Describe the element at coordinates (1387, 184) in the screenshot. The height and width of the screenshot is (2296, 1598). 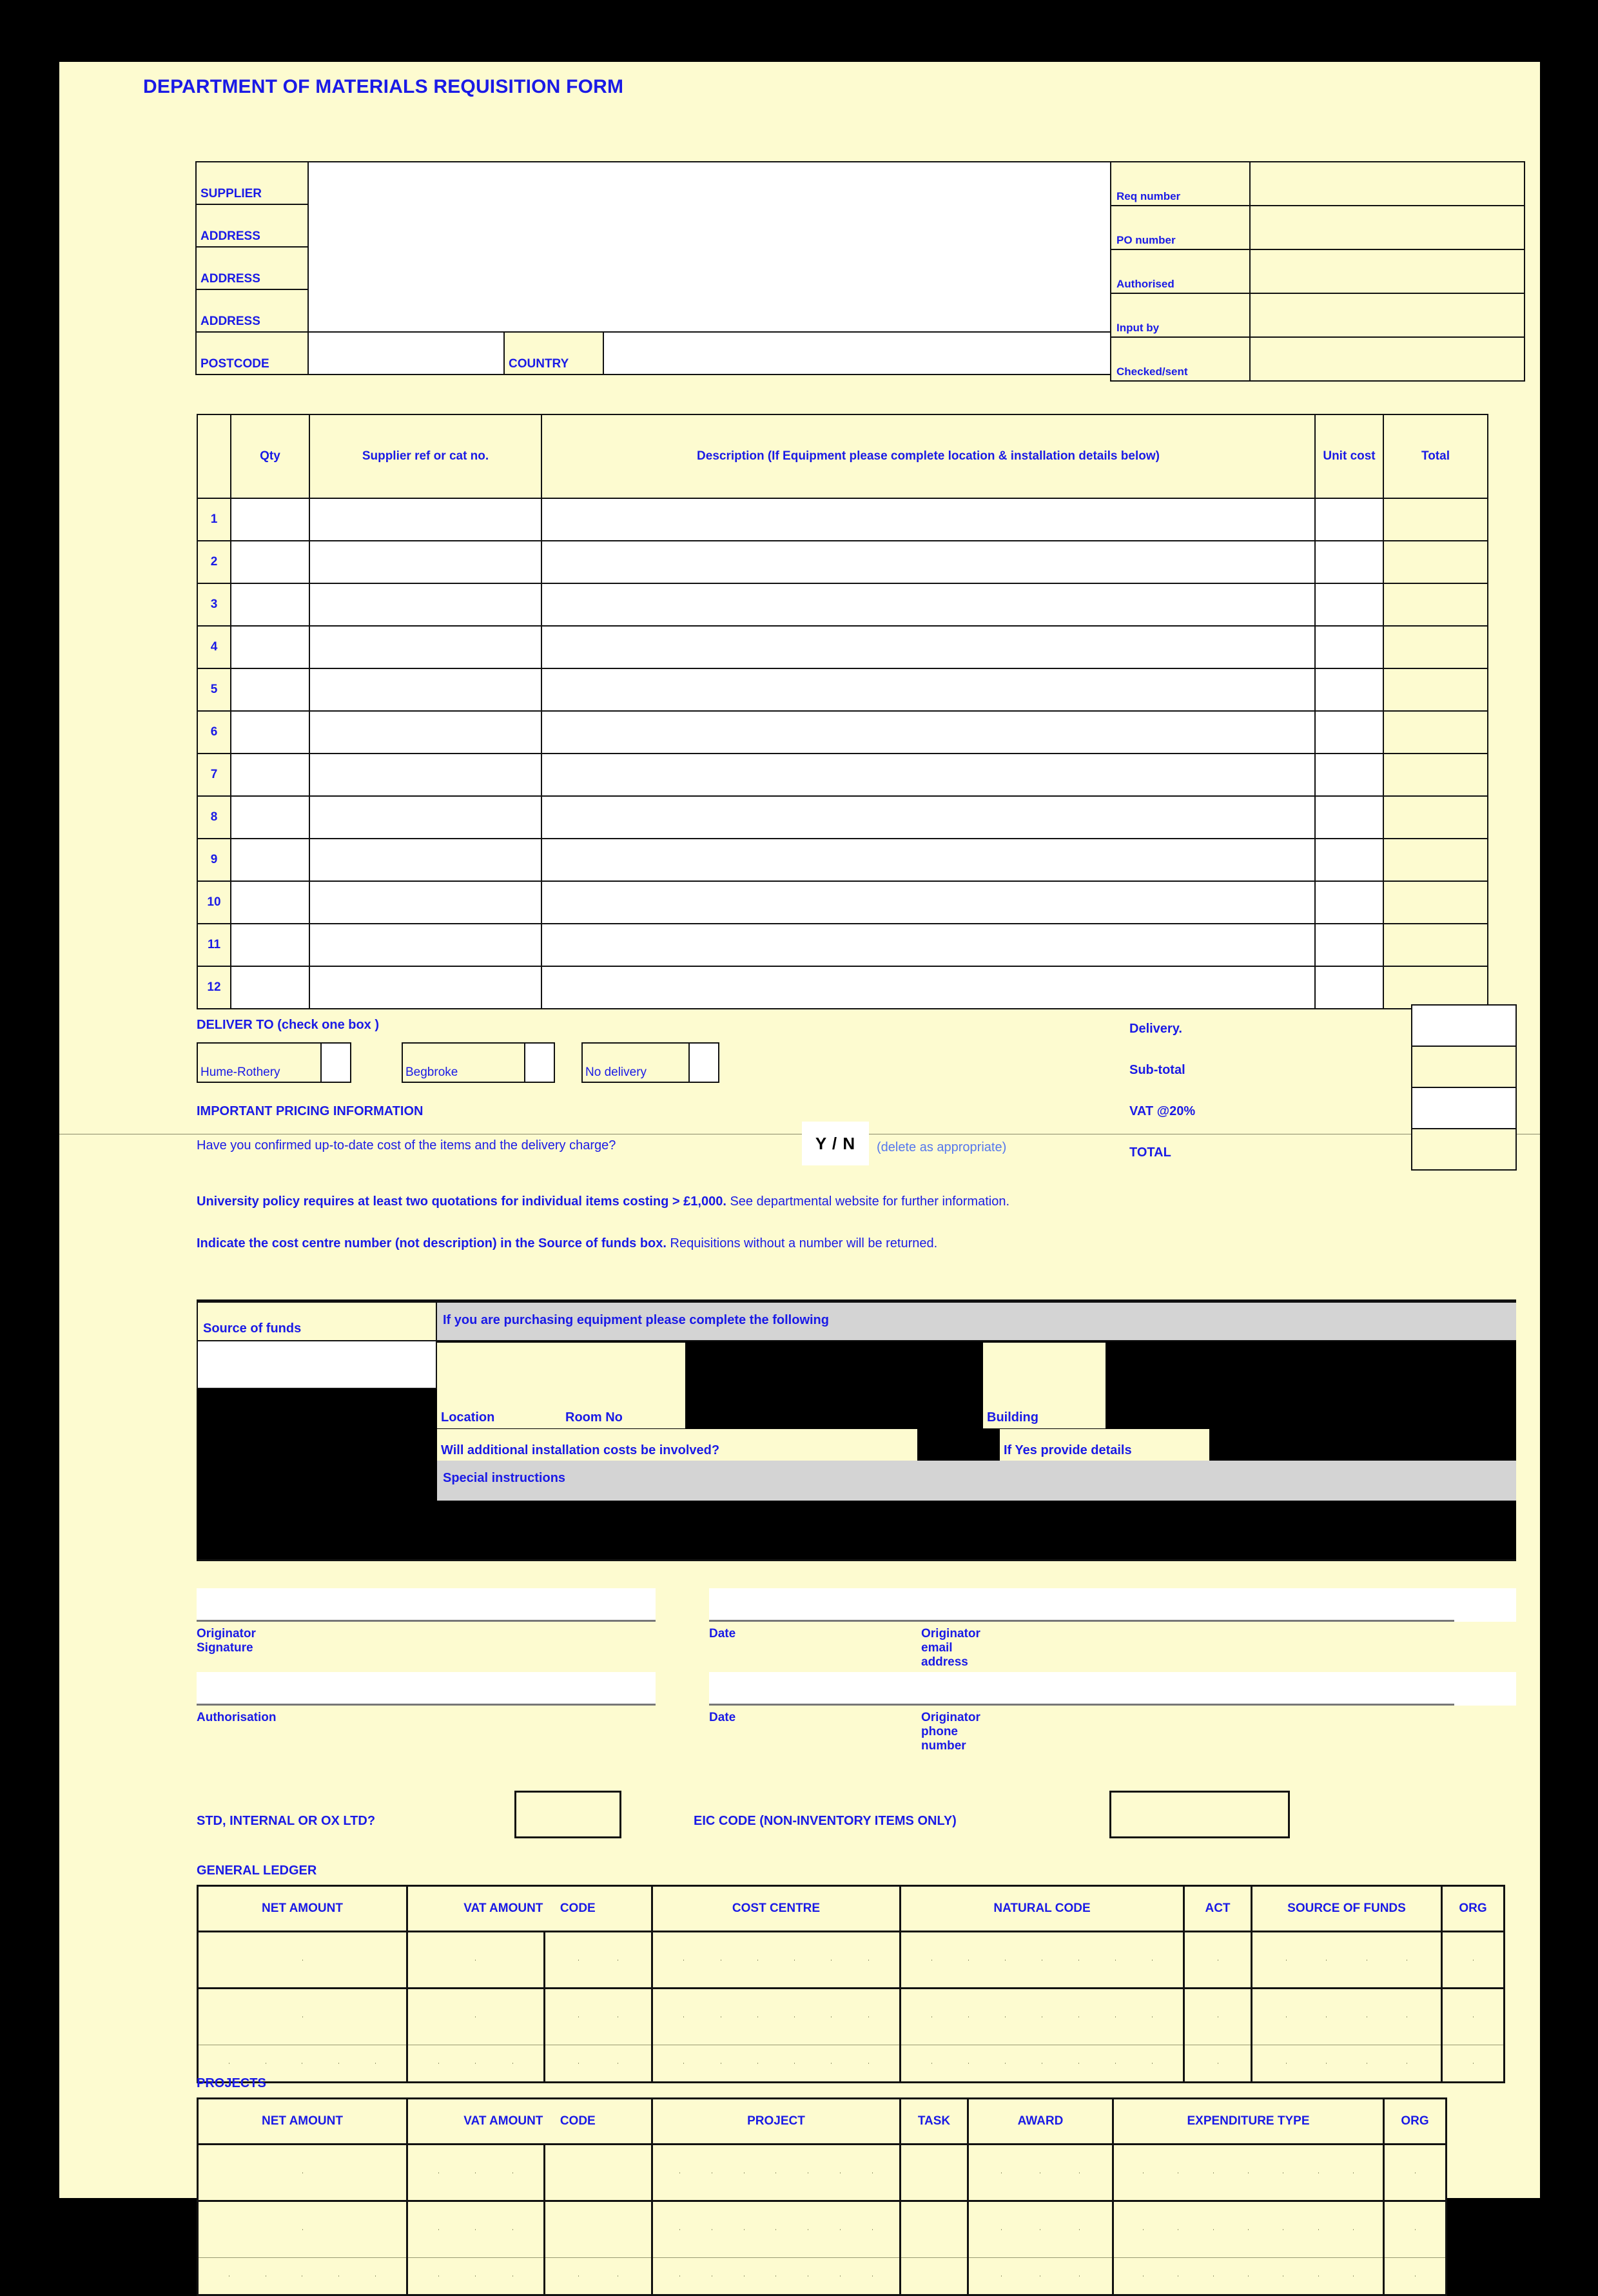
I see `req-number-field` at that location.